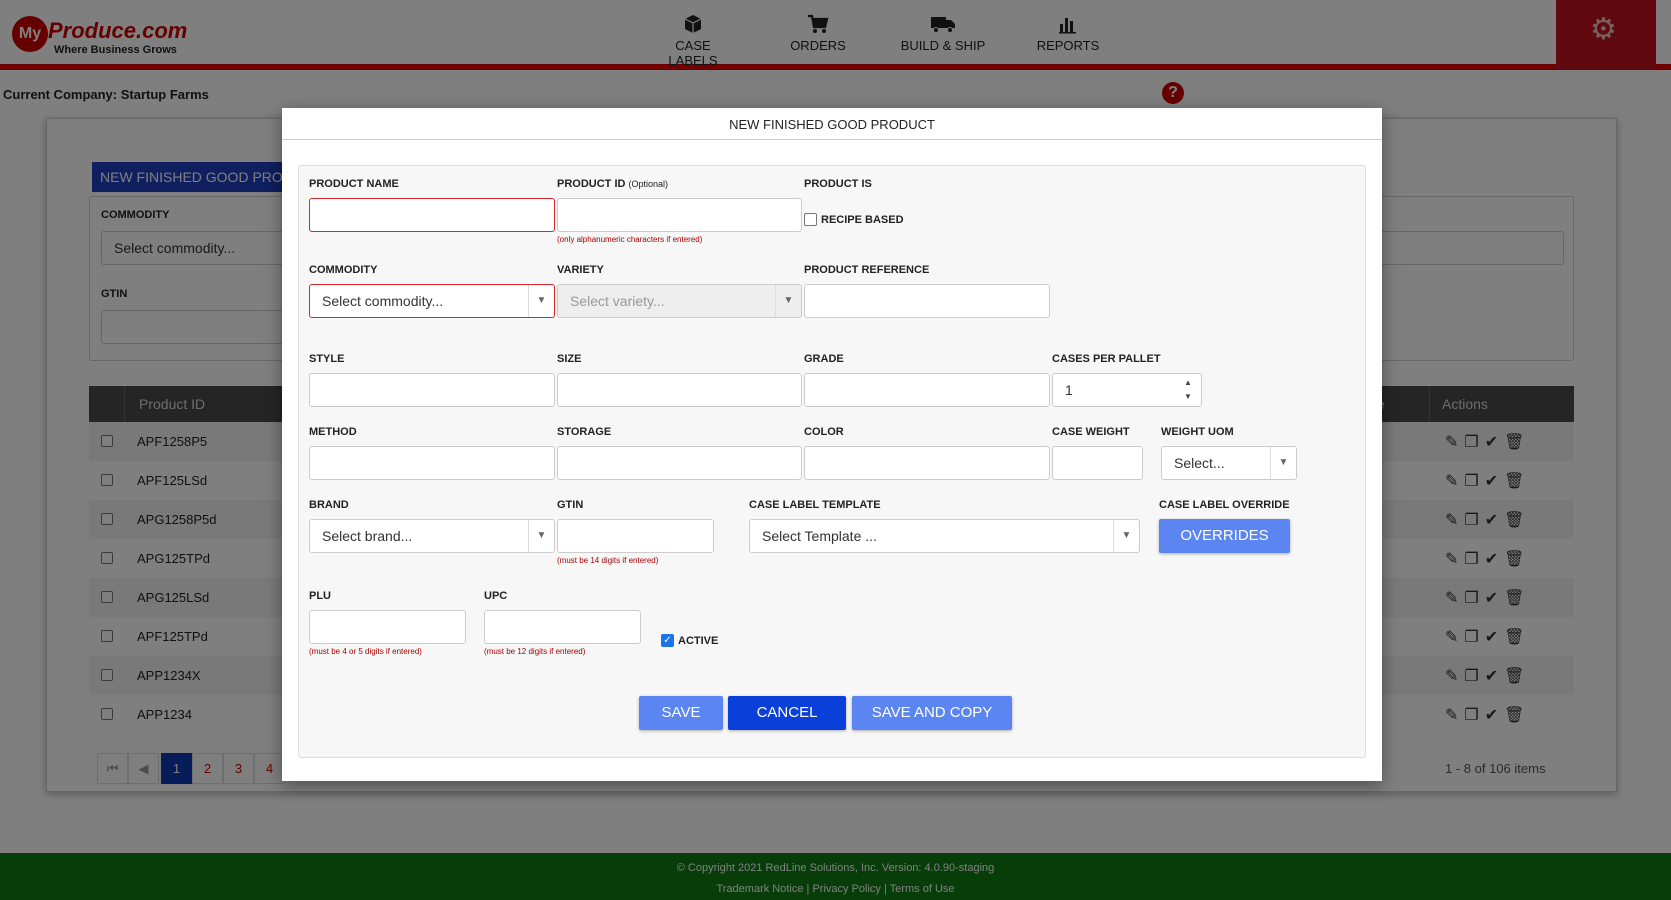 This screenshot has width=1671, height=900. What do you see at coordinates (1224, 505) in the screenshot?
I see `case-label-override-label: CASE LABEL OVERRIDE` at bounding box center [1224, 505].